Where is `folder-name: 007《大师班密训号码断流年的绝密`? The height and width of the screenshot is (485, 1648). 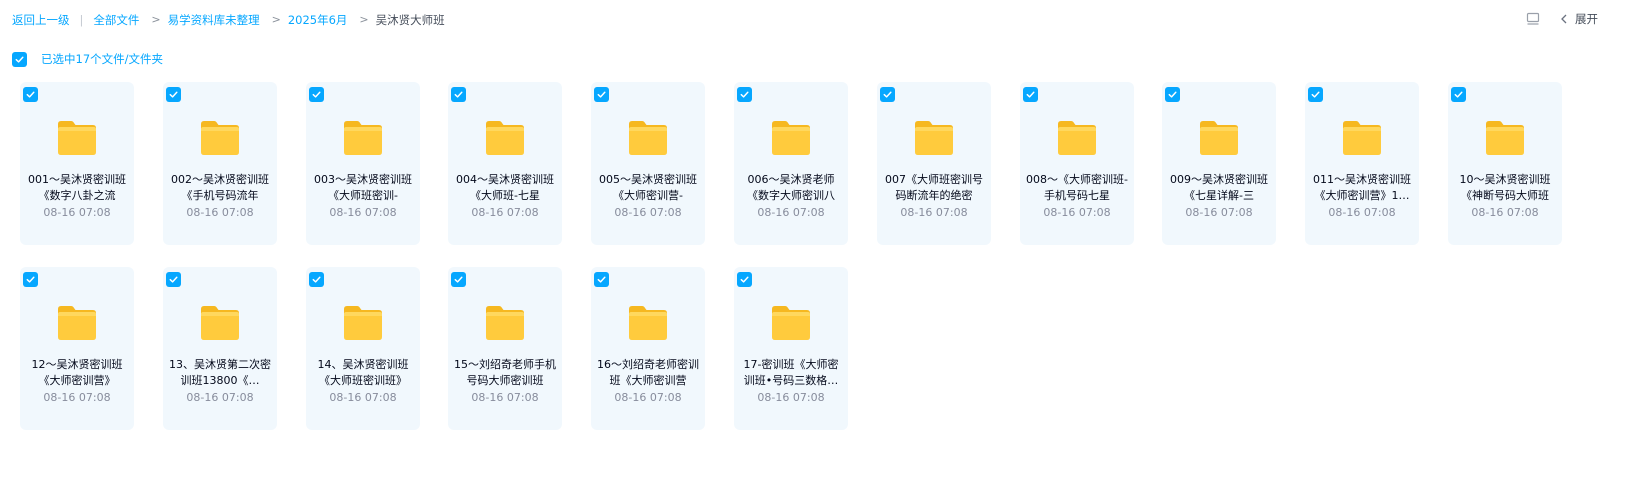 folder-name: 007《大师班密训号码断流年的绝密 is located at coordinates (934, 187).